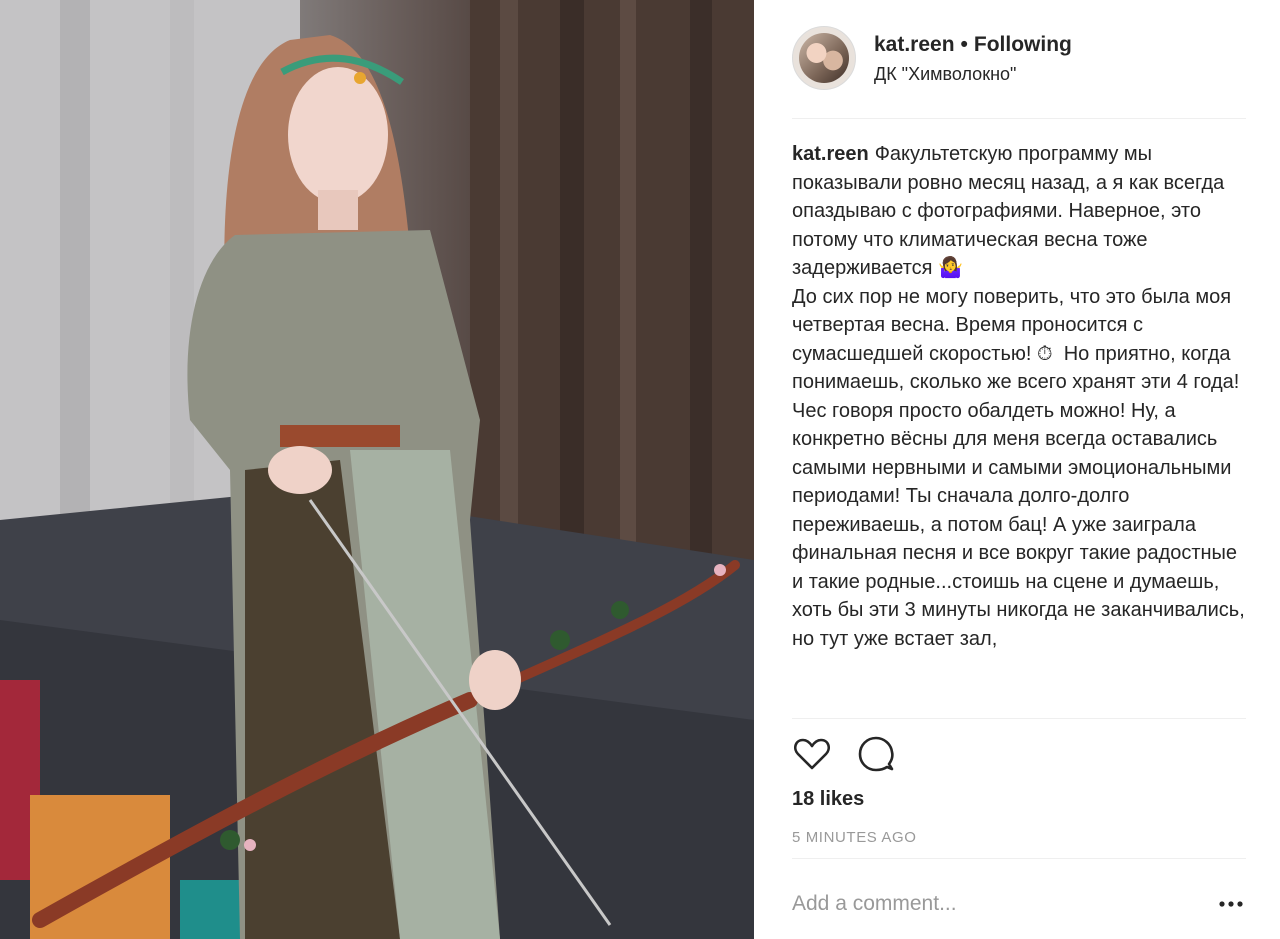  Describe the element at coordinates (1019, 858) in the screenshot. I see `comment-divider` at that location.